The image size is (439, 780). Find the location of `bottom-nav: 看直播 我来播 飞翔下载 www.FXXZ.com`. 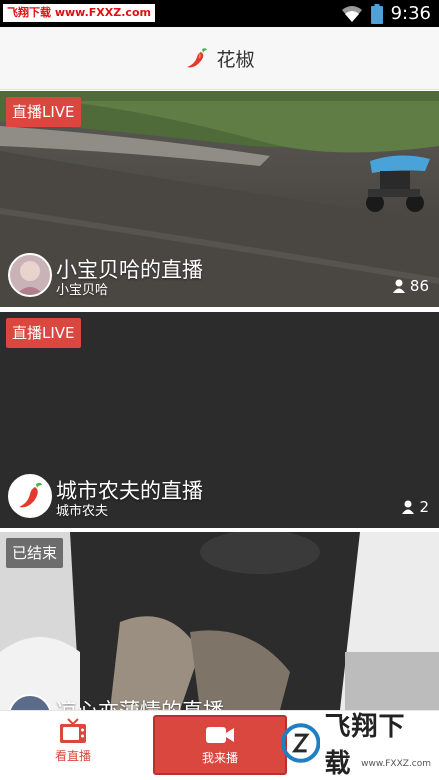

bottom-nav: 看直播 我来播 飞翔下载 www.FXXZ.com is located at coordinates (219, 744).